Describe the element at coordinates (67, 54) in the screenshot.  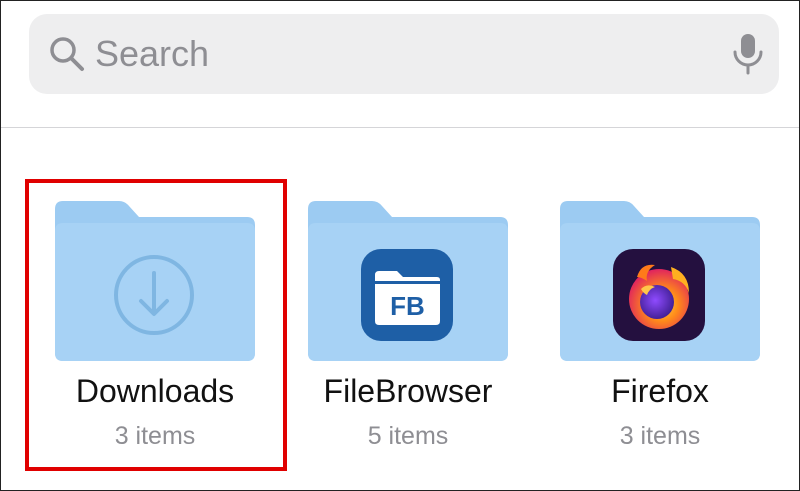
I see `search-icon` at that location.